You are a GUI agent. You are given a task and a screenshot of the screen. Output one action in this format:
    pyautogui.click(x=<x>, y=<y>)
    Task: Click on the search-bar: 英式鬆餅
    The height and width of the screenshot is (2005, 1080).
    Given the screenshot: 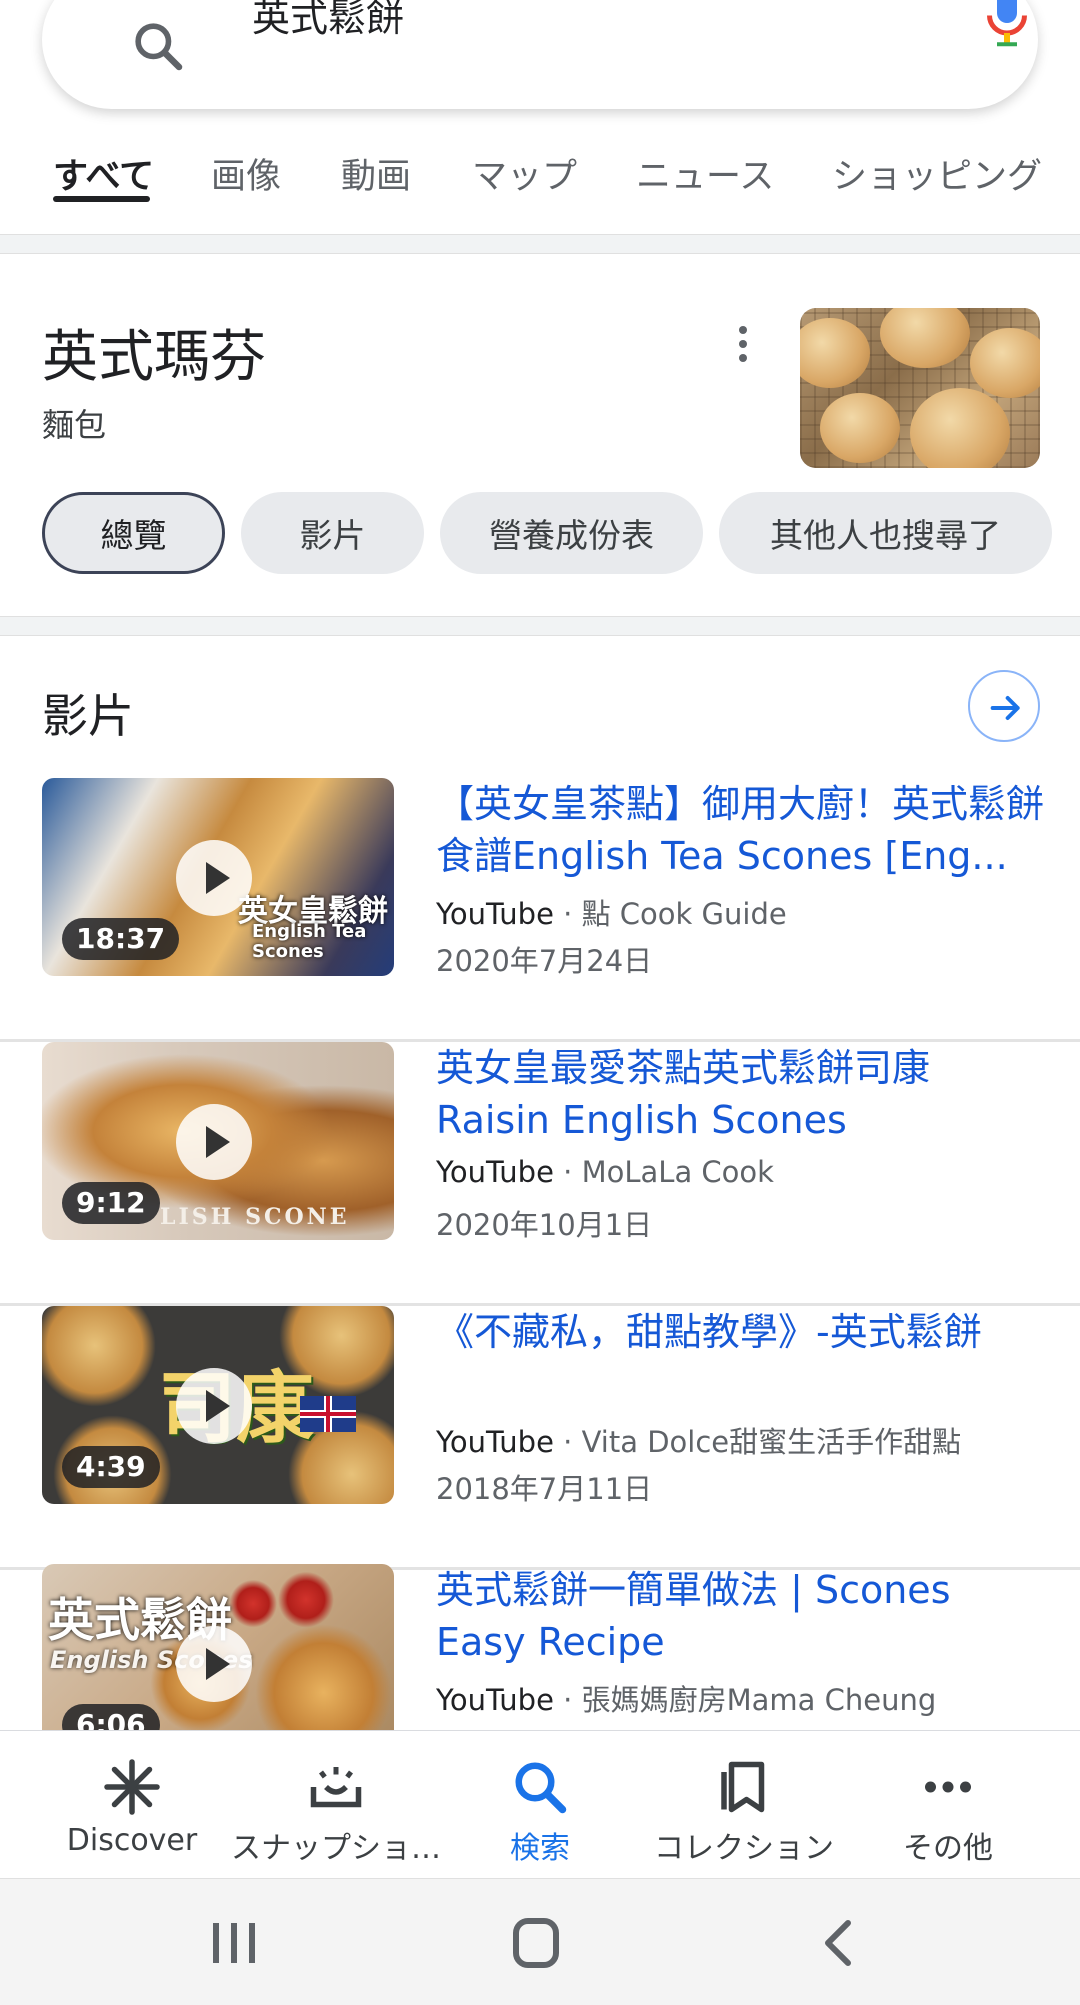 What is the action you would take?
    pyautogui.click(x=540, y=54)
    